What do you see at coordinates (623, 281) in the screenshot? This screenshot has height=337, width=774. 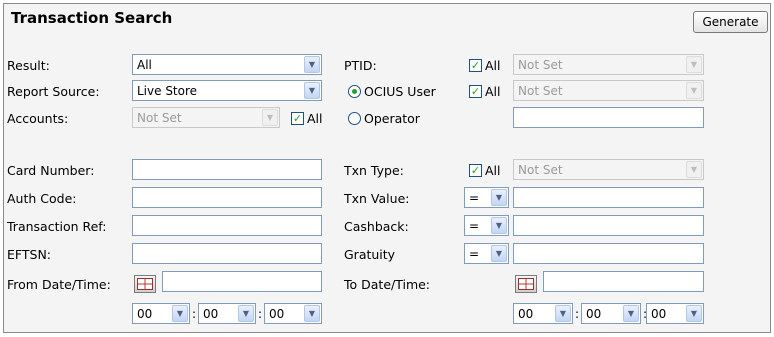 I see `to-date-input` at bounding box center [623, 281].